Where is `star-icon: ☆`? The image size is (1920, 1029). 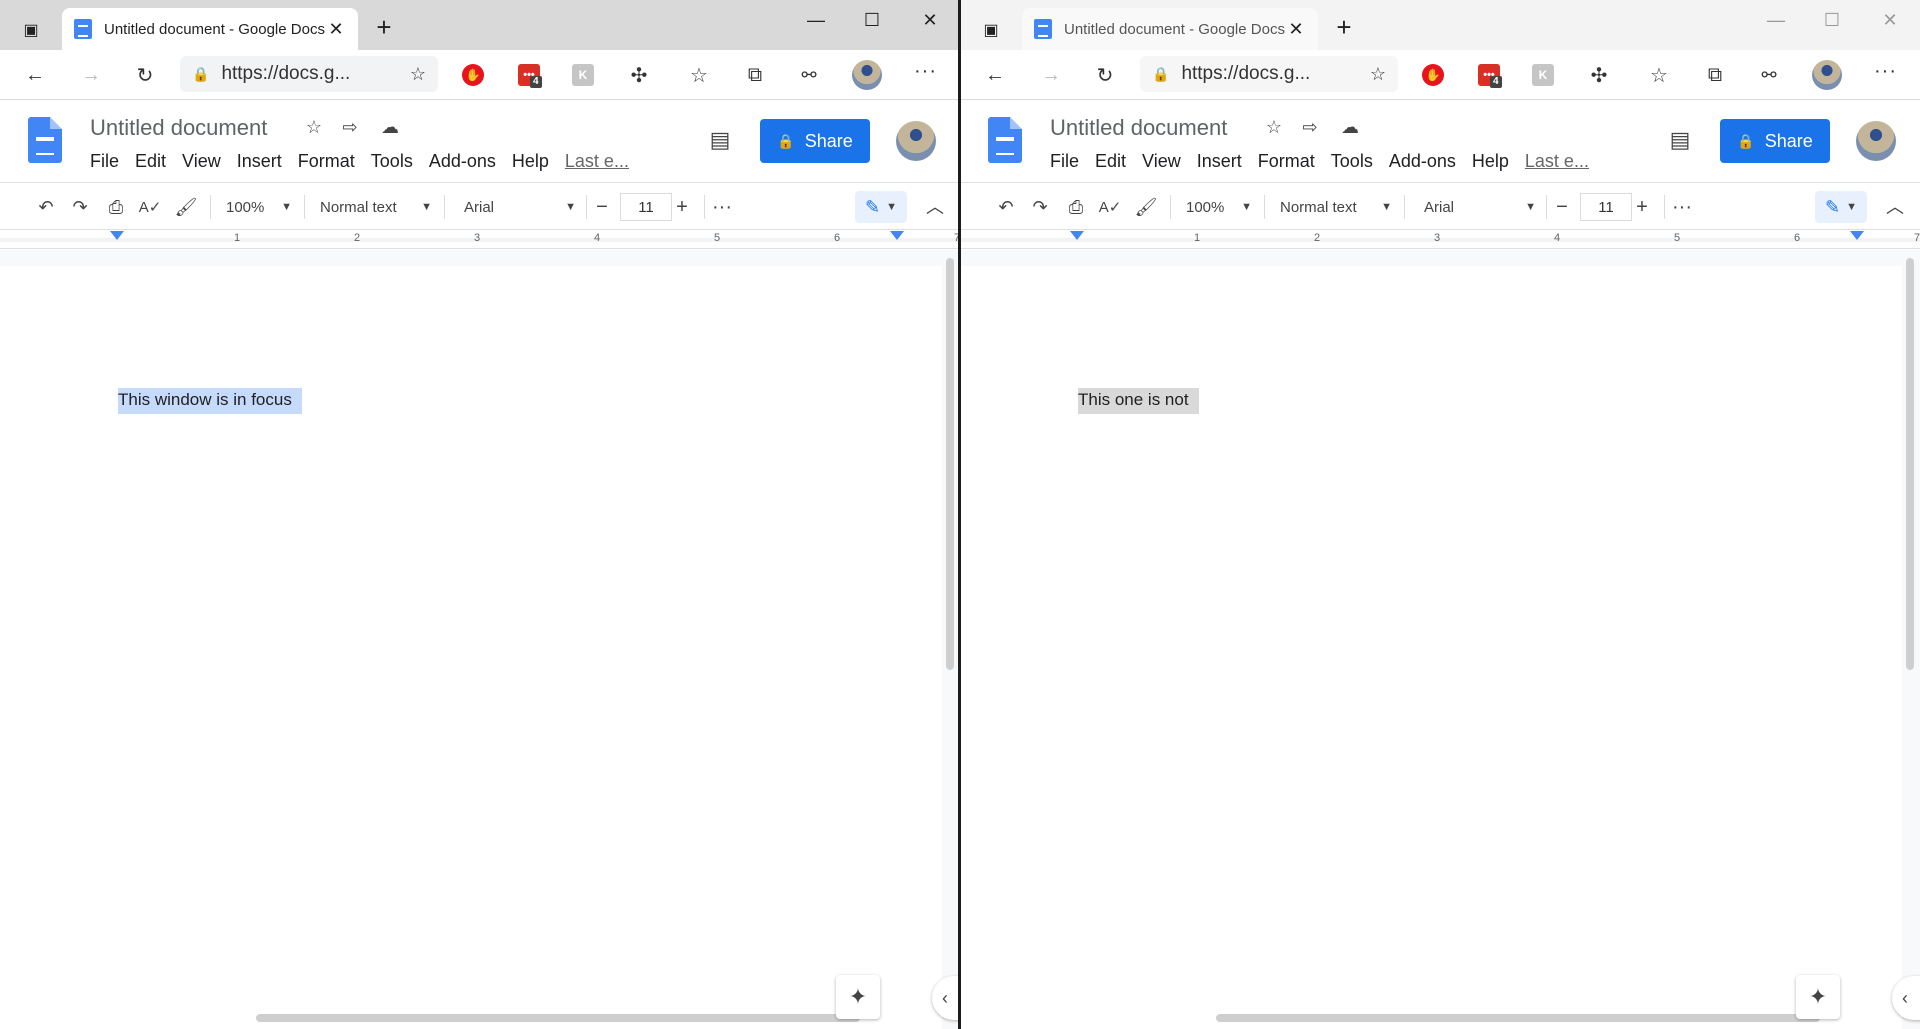
star-icon: ☆ is located at coordinates (1274, 127).